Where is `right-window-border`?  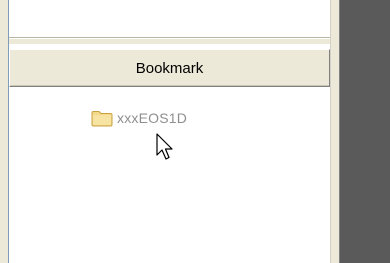 right-window-border is located at coordinates (335, 131).